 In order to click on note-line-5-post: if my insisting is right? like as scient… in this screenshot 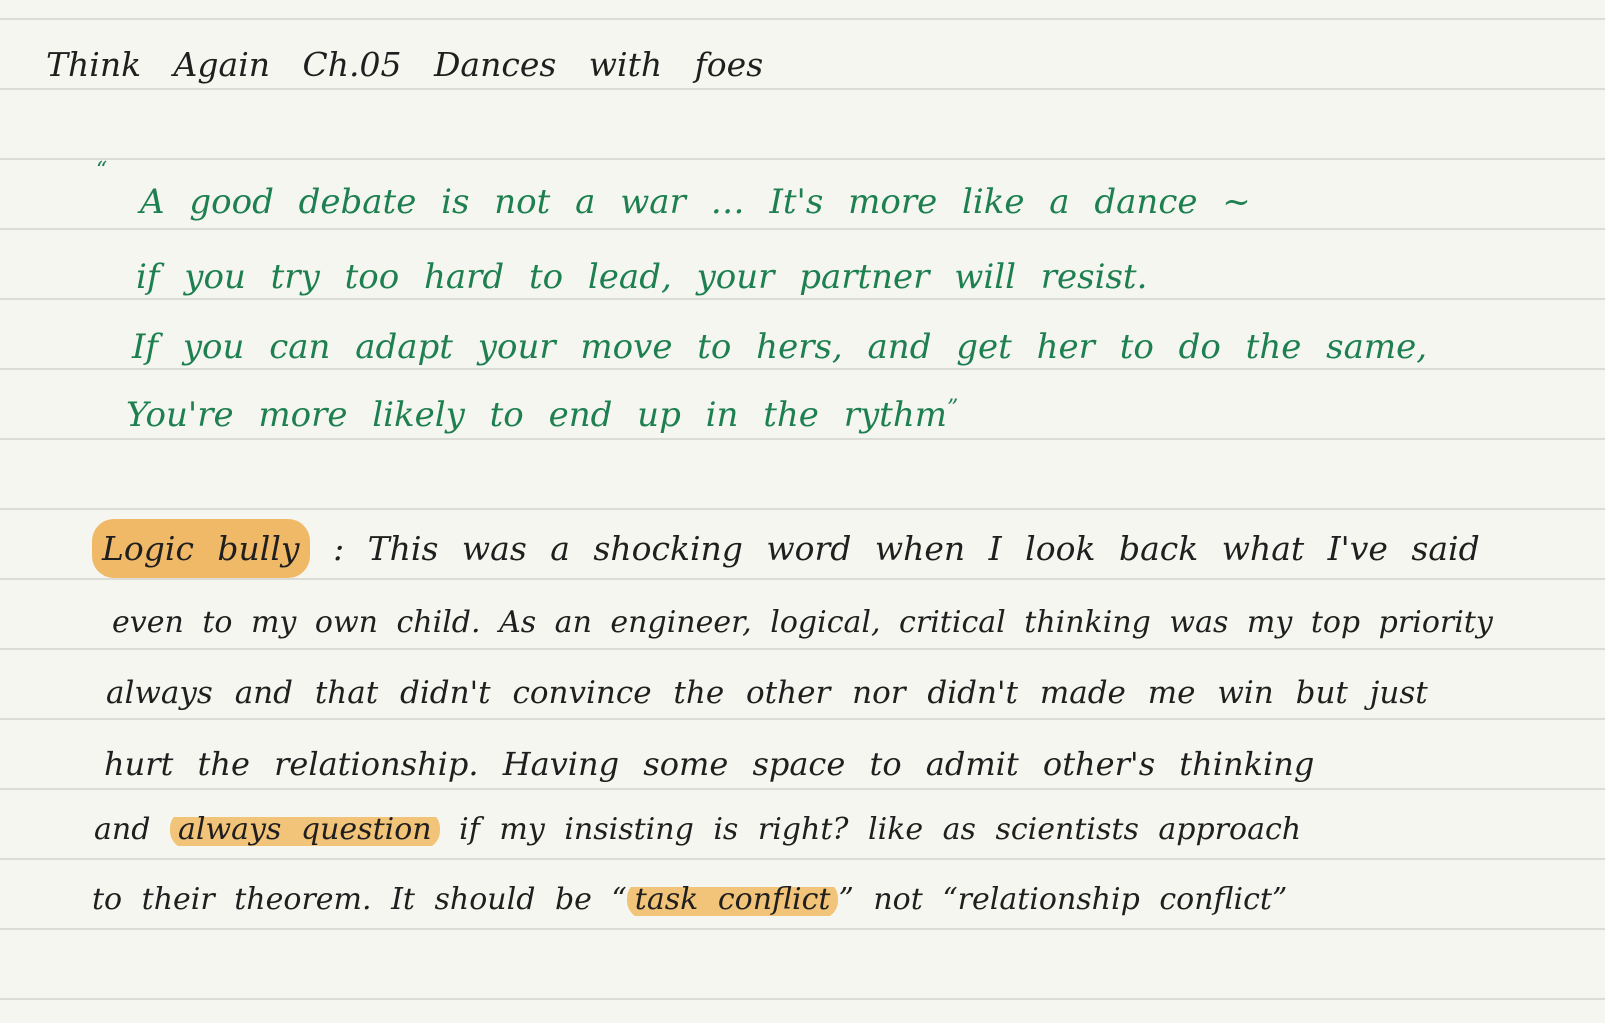, I will do `click(880, 829)`.